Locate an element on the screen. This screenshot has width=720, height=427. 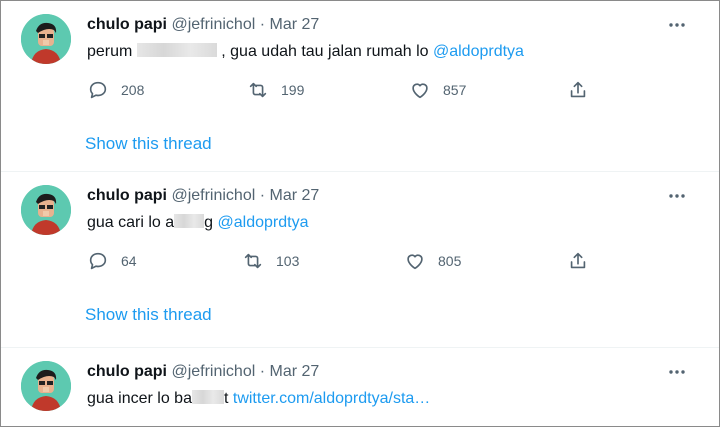
tweet-actions: 208 199 857 is located at coordinates (347, 90).